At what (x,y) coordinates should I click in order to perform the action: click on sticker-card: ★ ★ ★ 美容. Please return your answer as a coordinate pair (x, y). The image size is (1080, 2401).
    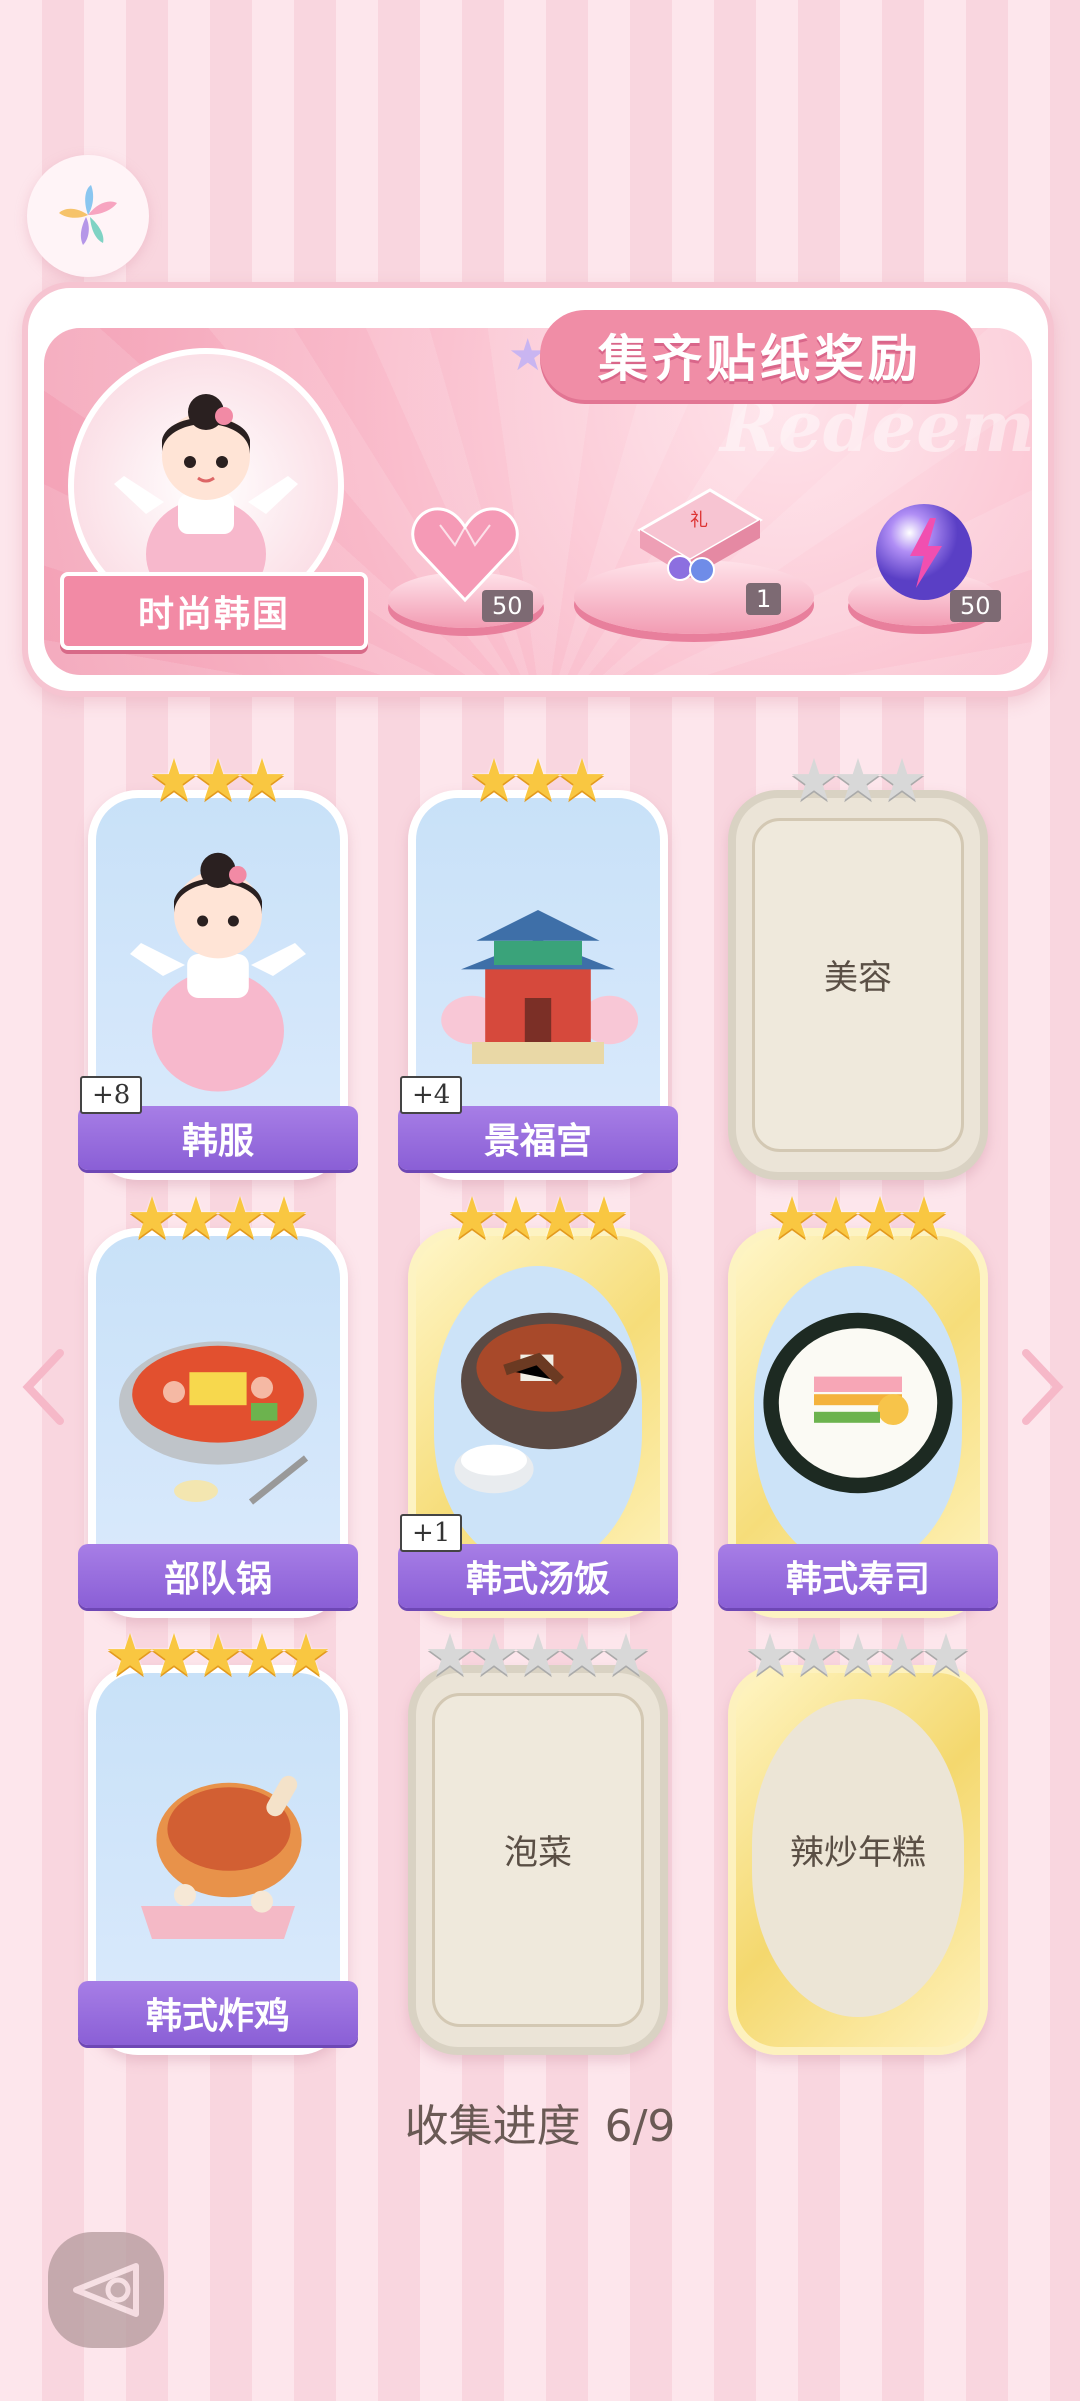
    Looking at the image, I should click on (858, 965).